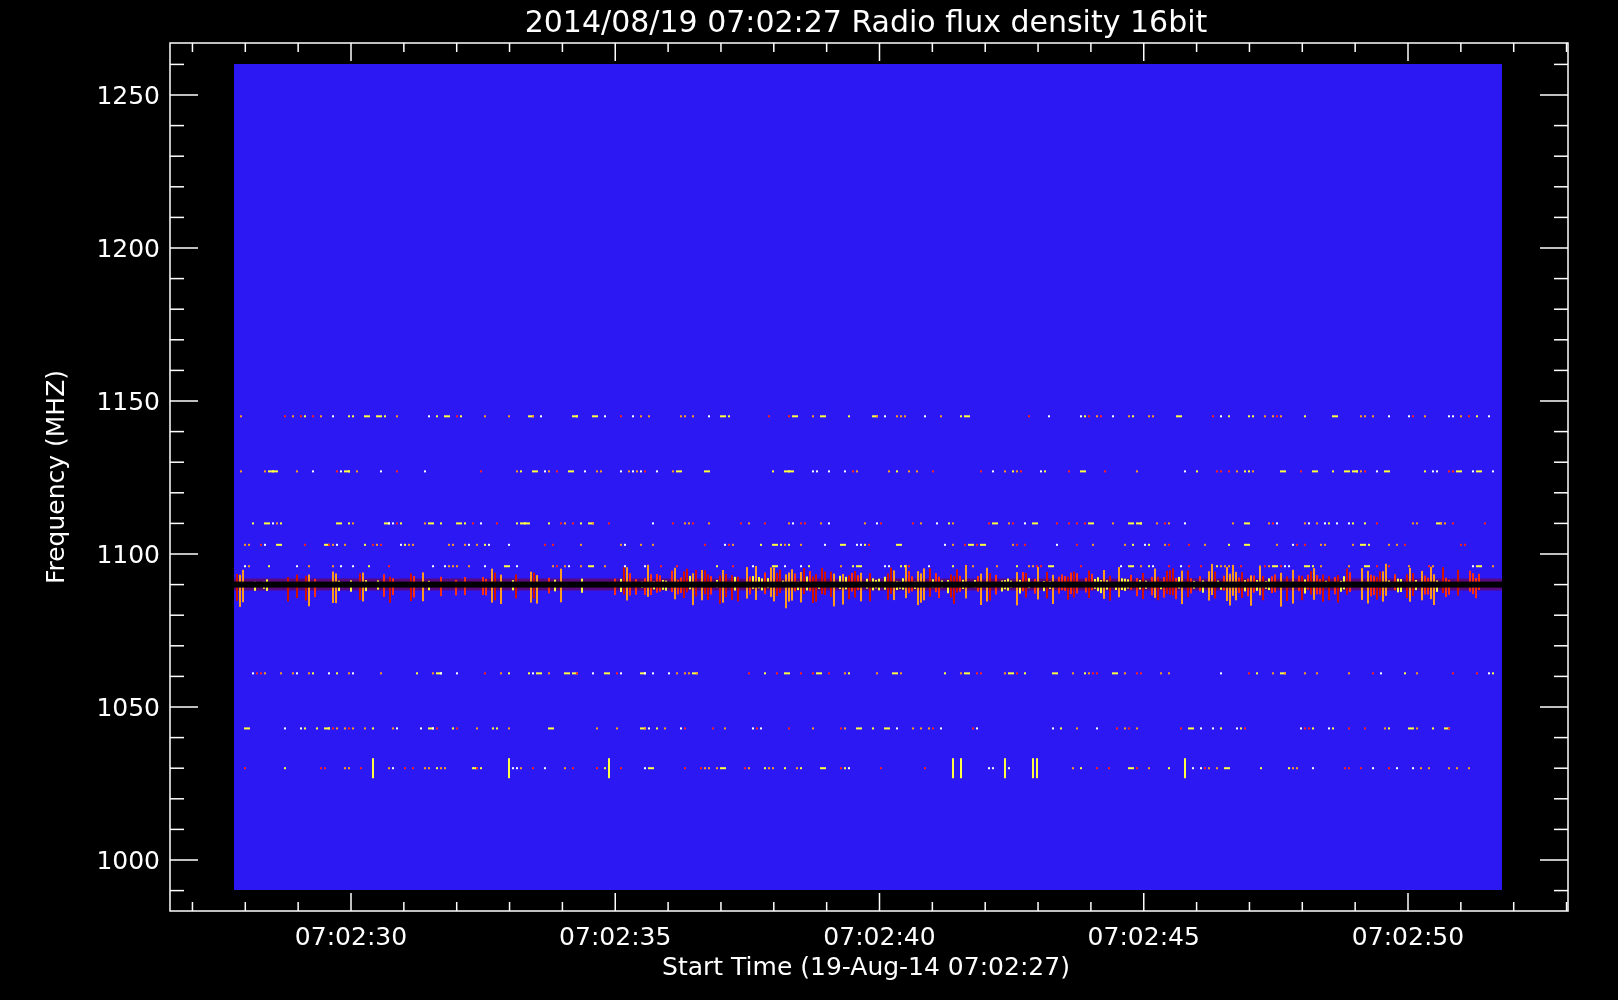 This screenshot has width=1618, height=1000. I want to click on y-tick-label: 1050, so click(128, 707).